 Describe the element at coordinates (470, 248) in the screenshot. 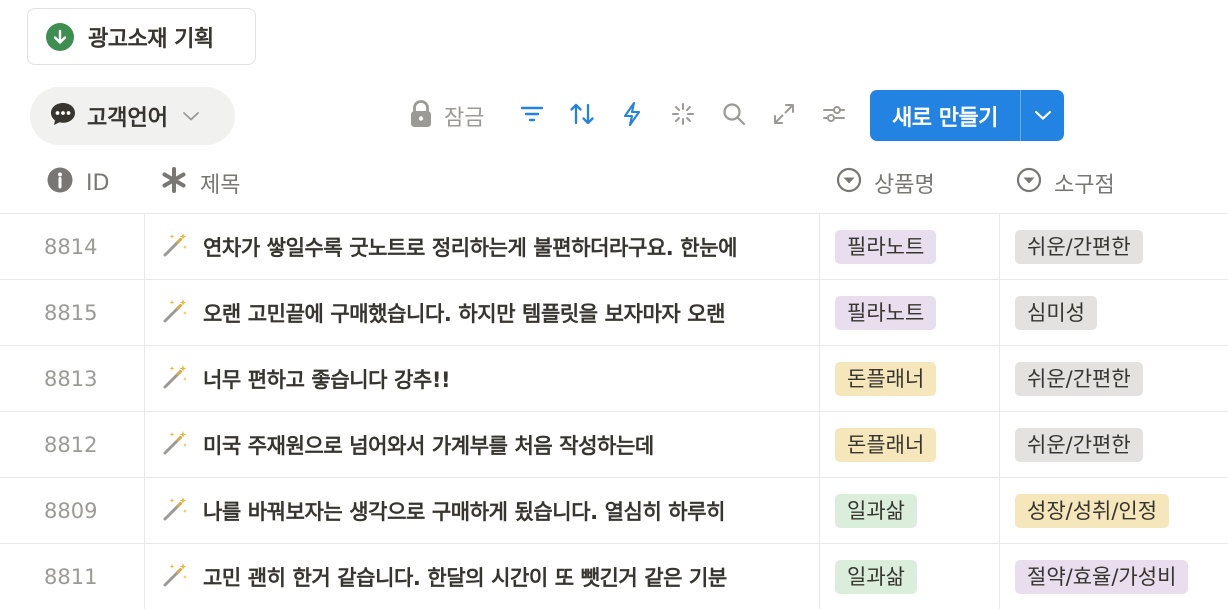

I see `row-title: 연차가 쌓일수록 굿노트로 정리하는게 불편하더라구요. 한눈에` at that location.